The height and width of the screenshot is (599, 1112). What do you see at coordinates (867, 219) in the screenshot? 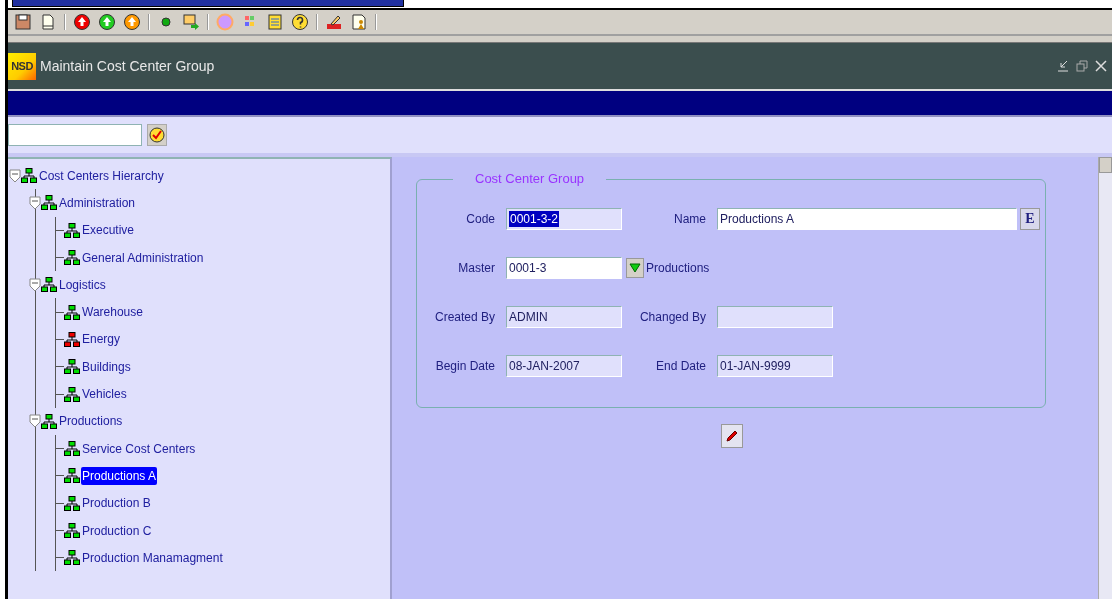
I see `input-field: Productions A` at bounding box center [867, 219].